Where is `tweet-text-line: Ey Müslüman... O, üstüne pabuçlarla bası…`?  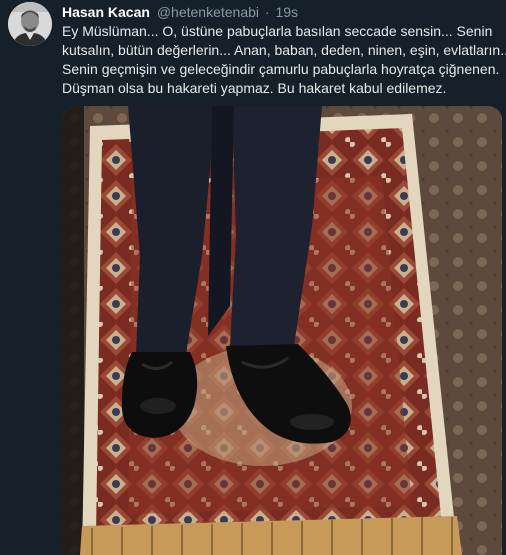 tweet-text-line: Ey Müslüman... O, üstüne pabuçlarla bası… is located at coordinates (277, 31).